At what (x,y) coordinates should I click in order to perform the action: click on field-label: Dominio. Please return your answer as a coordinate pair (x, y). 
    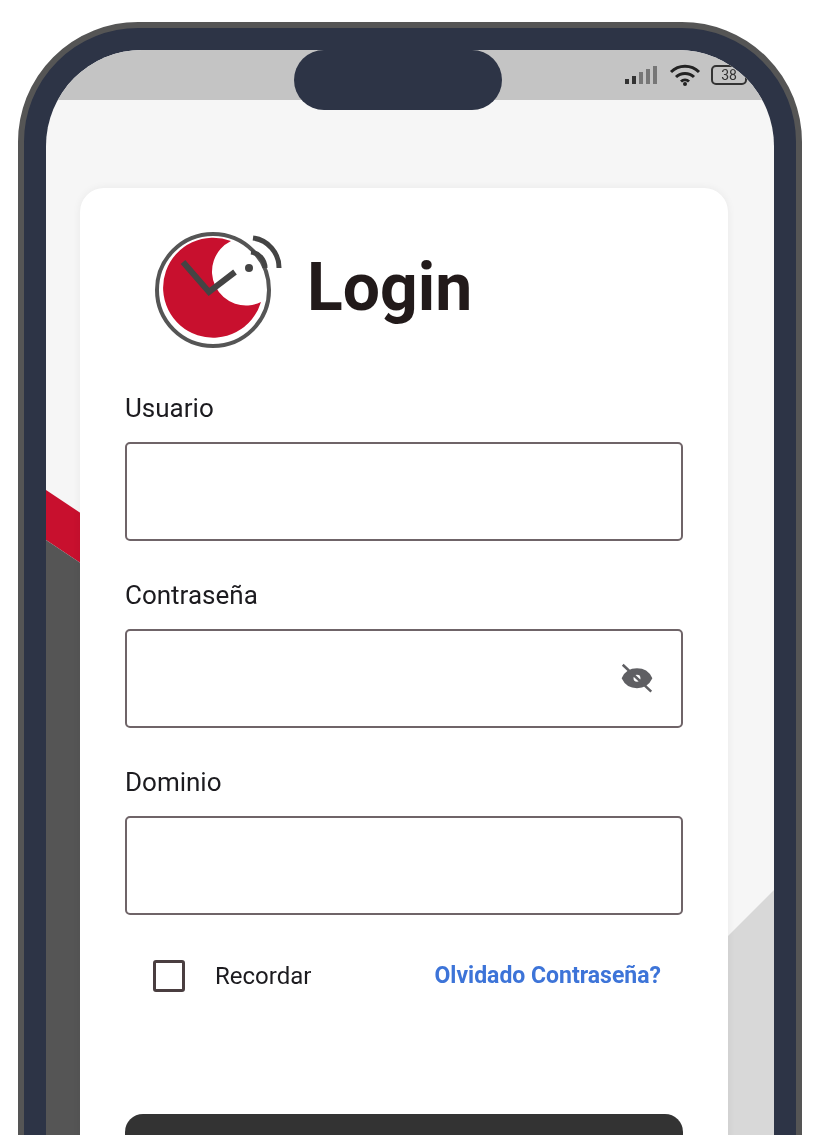
    Looking at the image, I should click on (173, 782).